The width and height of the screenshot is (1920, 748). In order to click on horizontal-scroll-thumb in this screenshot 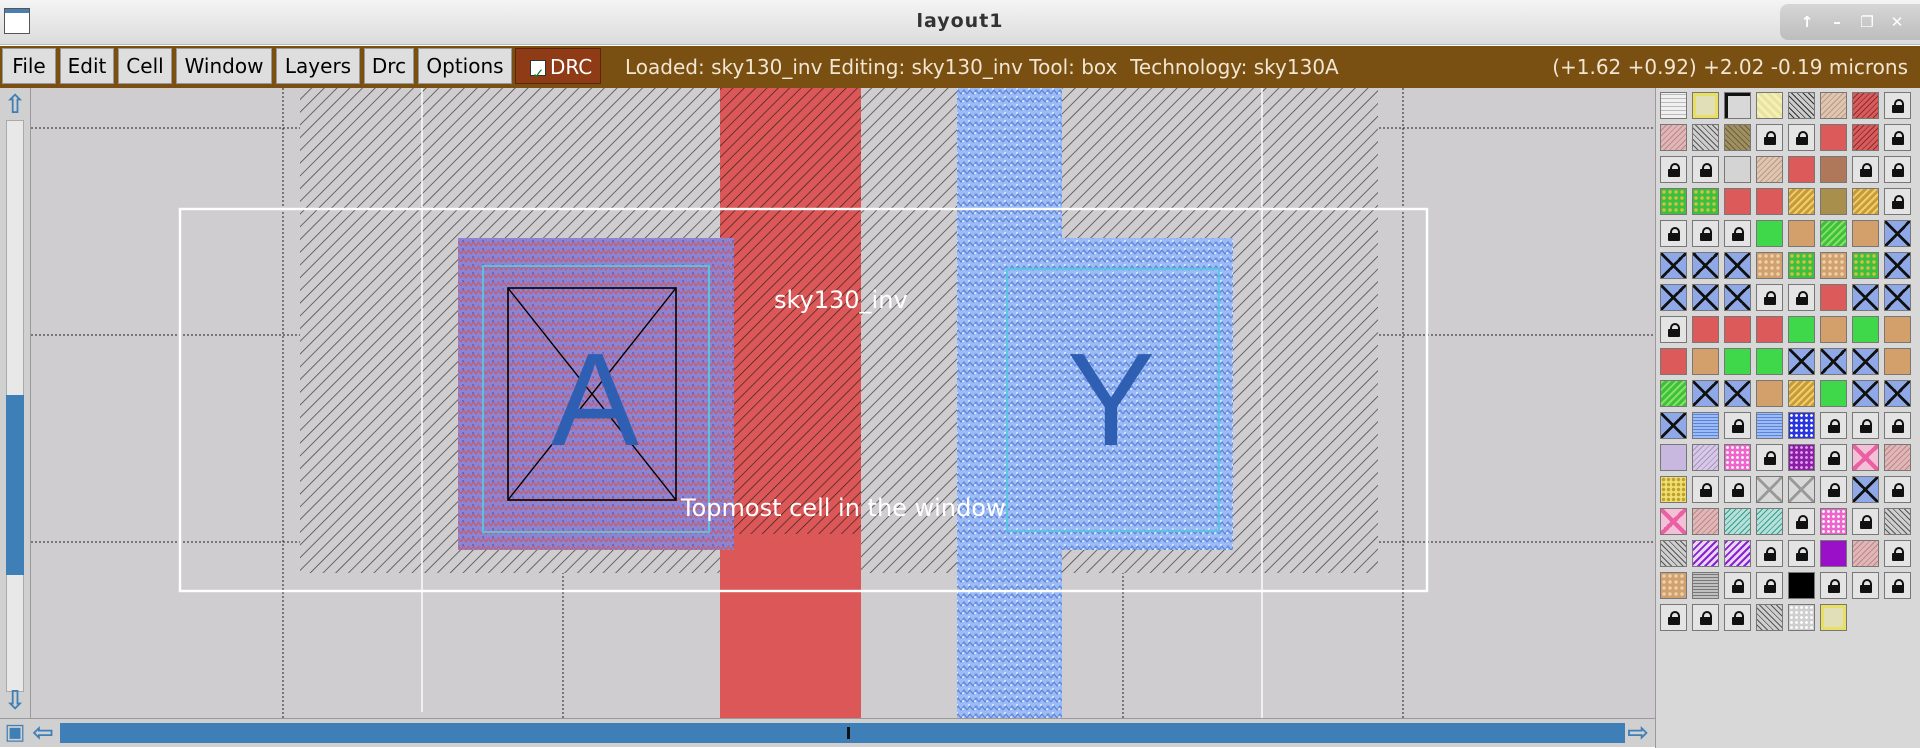, I will do `click(842, 733)`.